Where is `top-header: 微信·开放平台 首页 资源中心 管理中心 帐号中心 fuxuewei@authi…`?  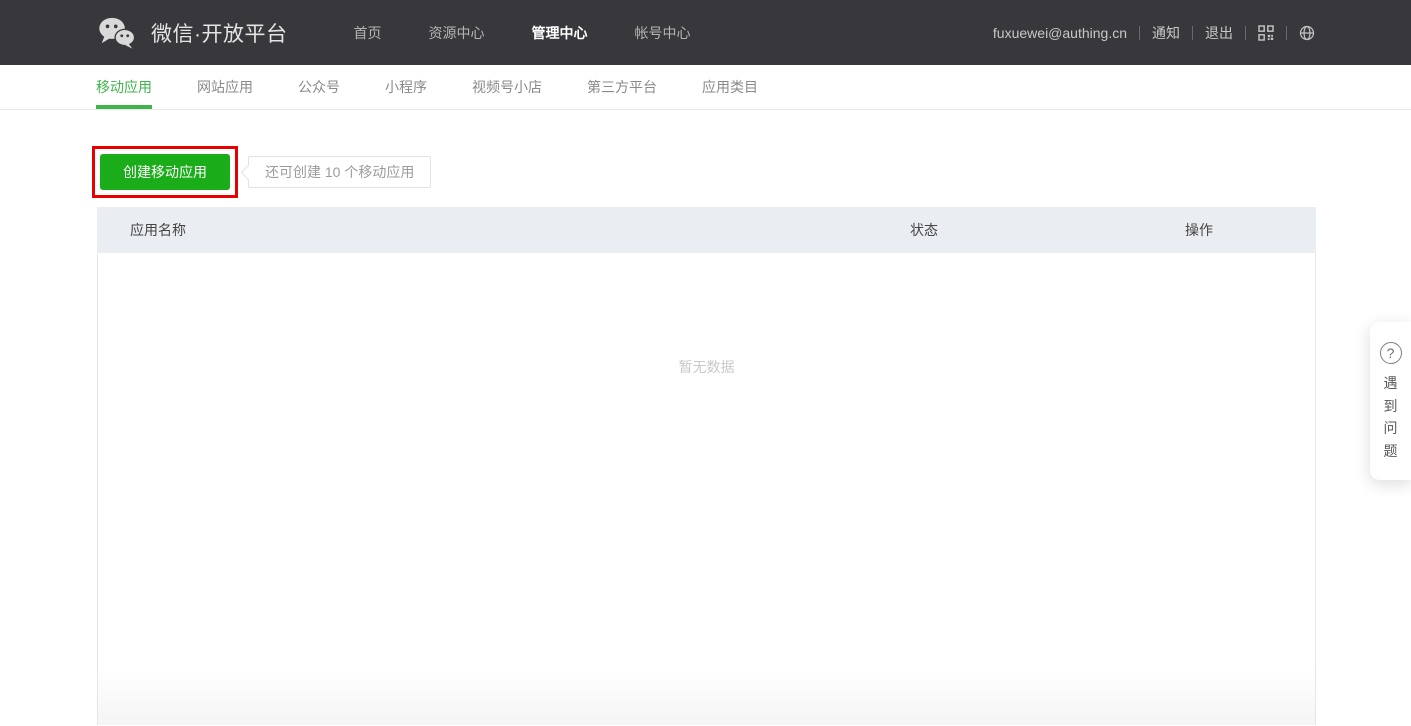 top-header: 微信·开放平台 首页 资源中心 管理中心 帐号中心 fuxuewei@authi… is located at coordinates (705, 32).